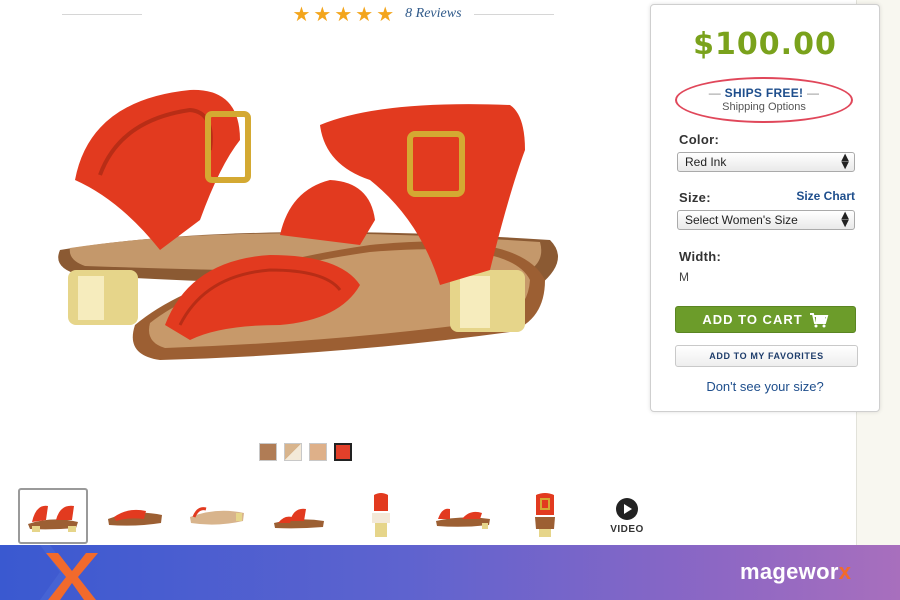  I want to click on add-to-cart-button: ADD TO CART, so click(765, 319).